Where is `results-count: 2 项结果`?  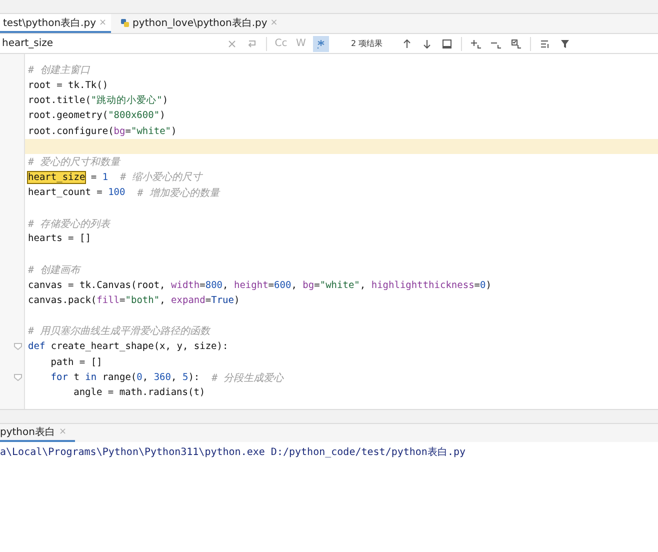
results-count: 2 项结果 is located at coordinates (367, 43).